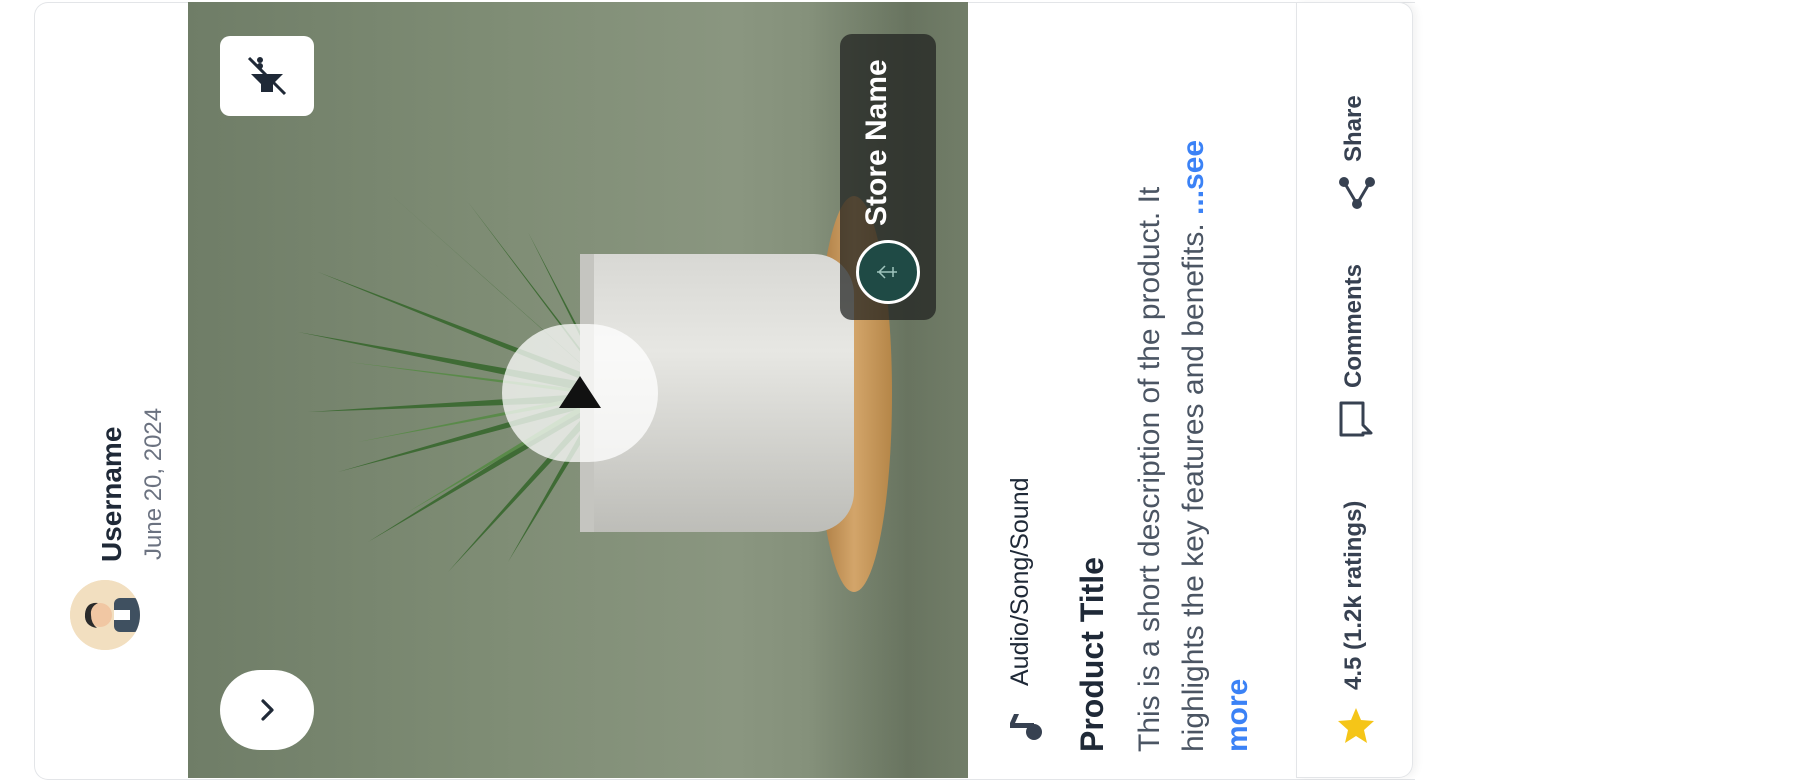 This screenshot has height=780, width=1800. Describe the element at coordinates (1353, 595) in the screenshot. I see `rating-text: 4.5 (1.2k ratings)` at that location.